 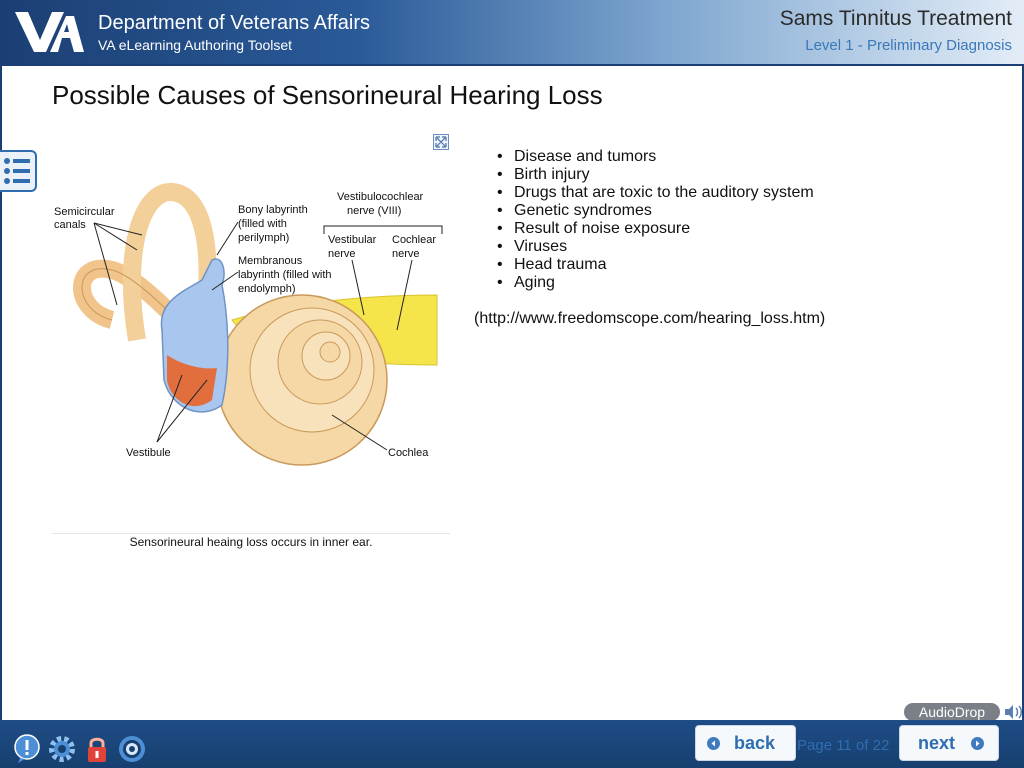 I want to click on lock-icon, so click(x=97, y=749).